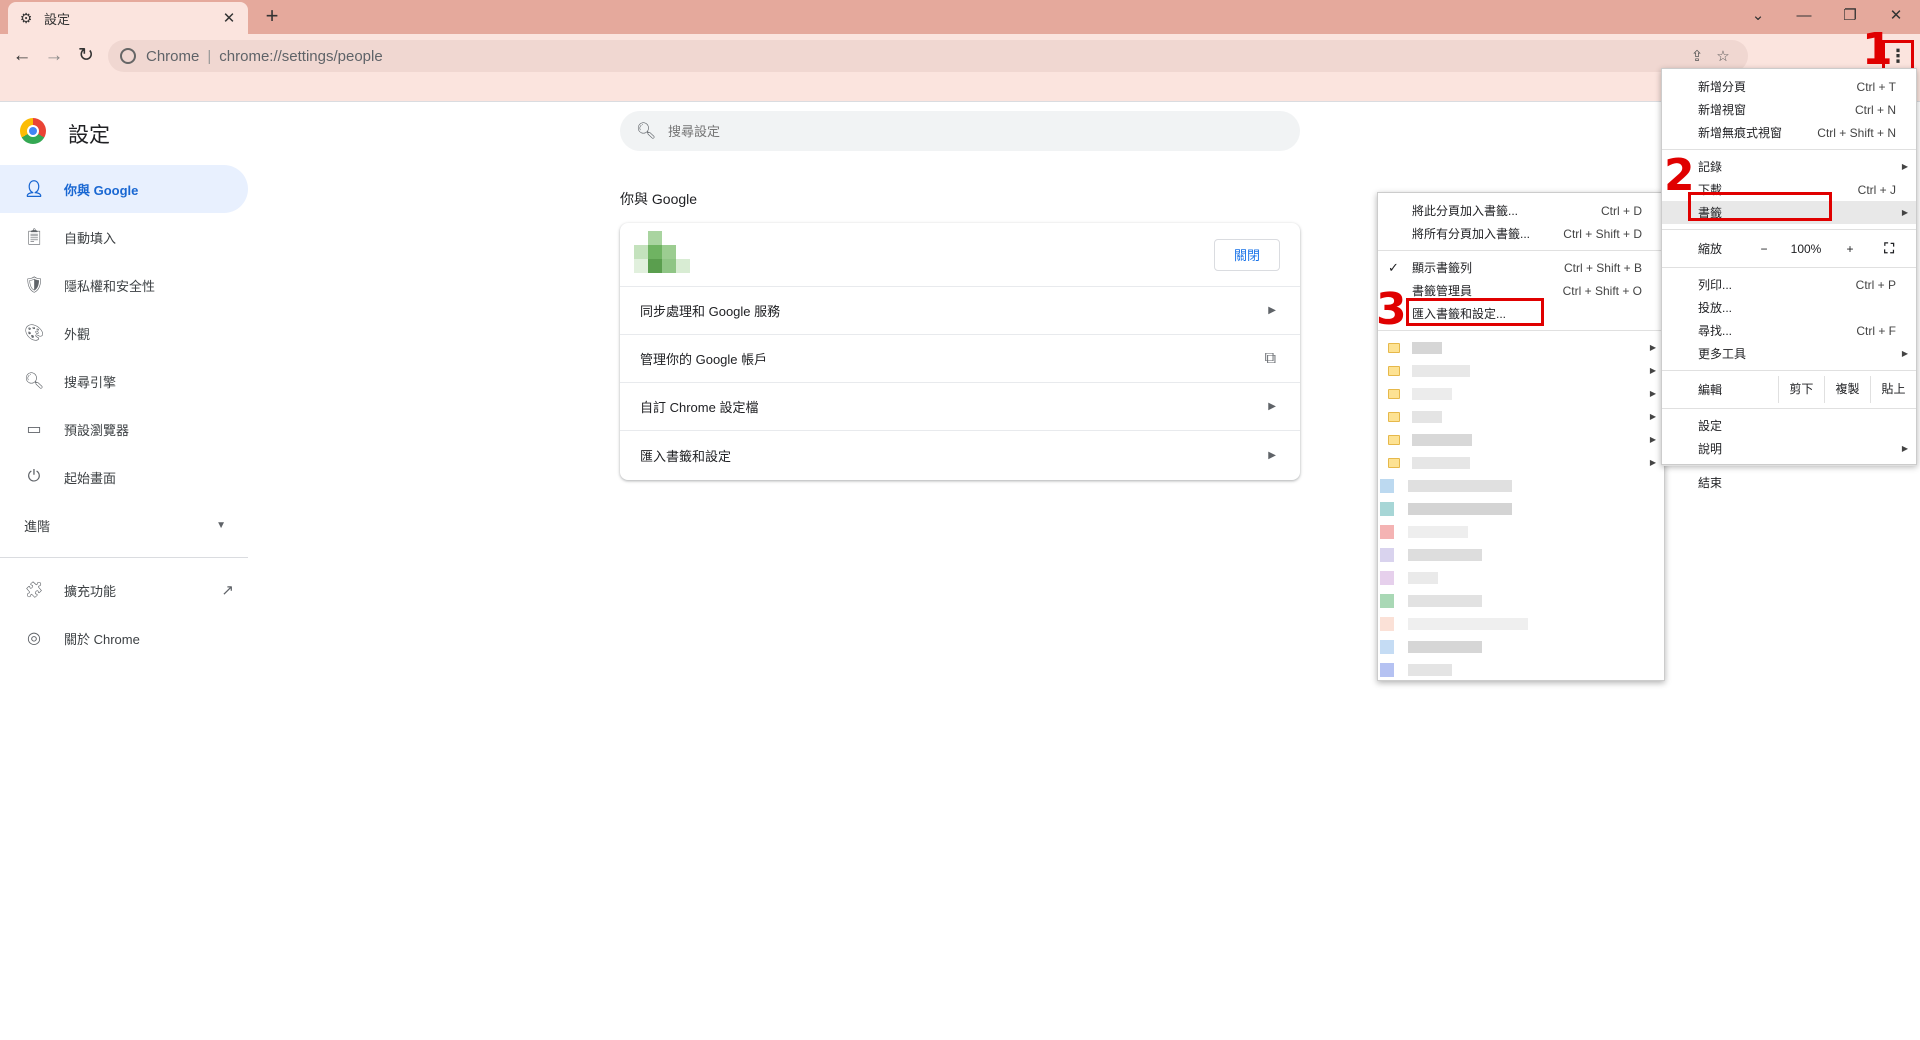  What do you see at coordinates (57, 19) in the screenshot?
I see `tab-title: 設定` at bounding box center [57, 19].